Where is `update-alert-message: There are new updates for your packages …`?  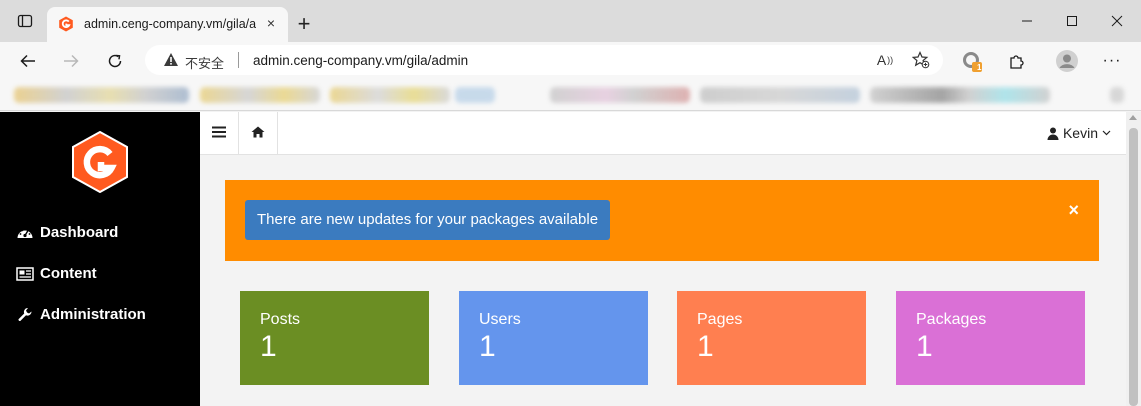 update-alert-message: There are new updates for your packages … is located at coordinates (428, 220).